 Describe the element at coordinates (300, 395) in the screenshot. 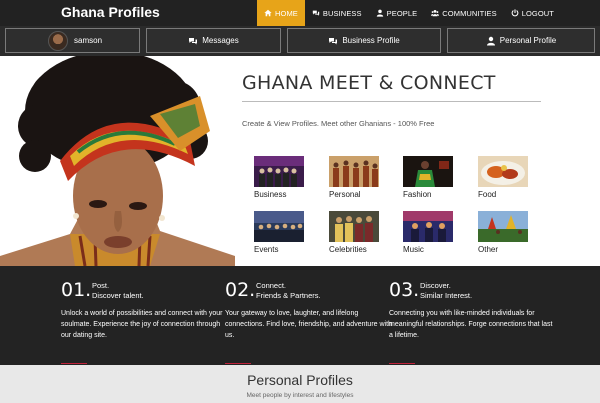

I see `section-subtitle: Meet people by interest and lifestyles` at that location.